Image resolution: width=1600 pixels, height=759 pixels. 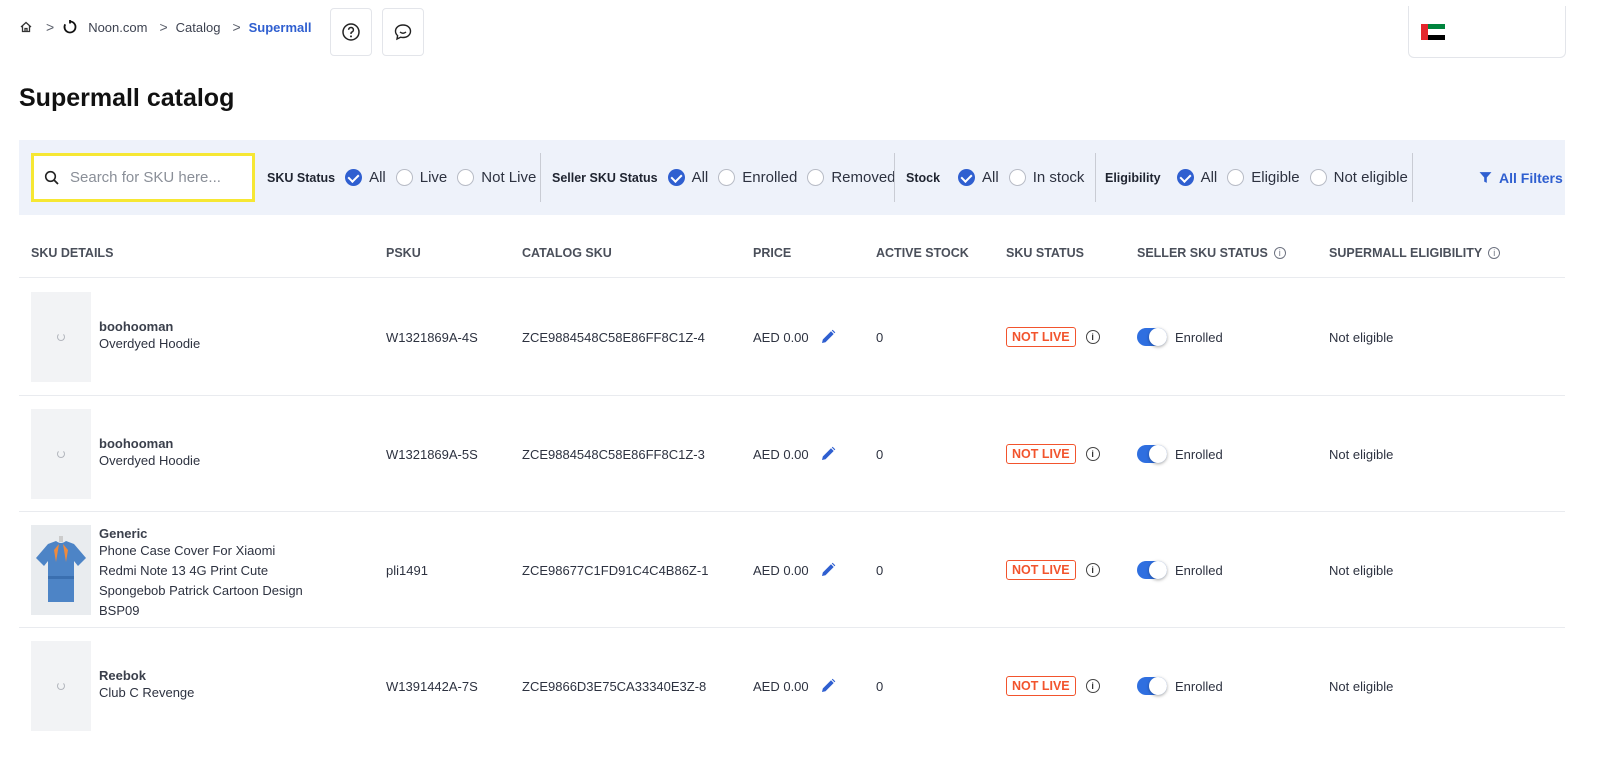 I want to click on stock-all-option: All, so click(x=978, y=177).